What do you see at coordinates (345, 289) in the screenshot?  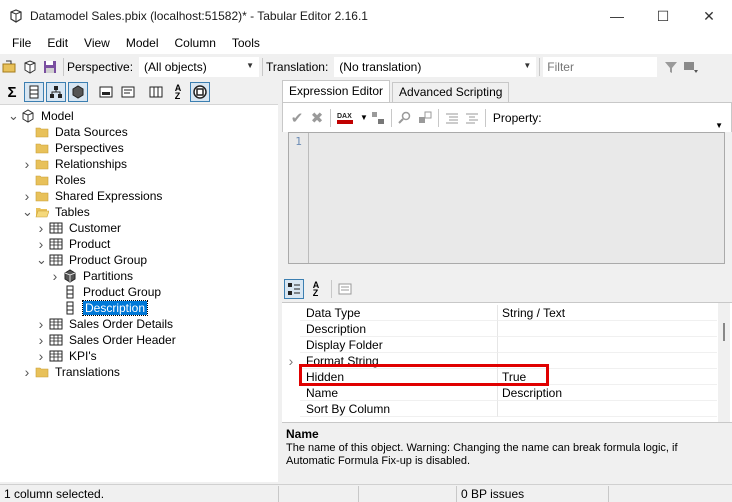 I see `property-pages-icon` at bounding box center [345, 289].